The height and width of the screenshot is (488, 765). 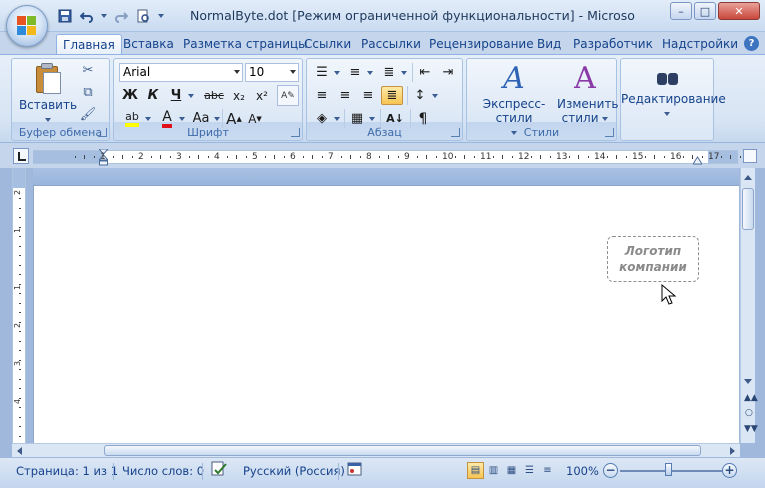 What do you see at coordinates (176, 95) in the screenshot?
I see `underline-button: Ч` at bounding box center [176, 95].